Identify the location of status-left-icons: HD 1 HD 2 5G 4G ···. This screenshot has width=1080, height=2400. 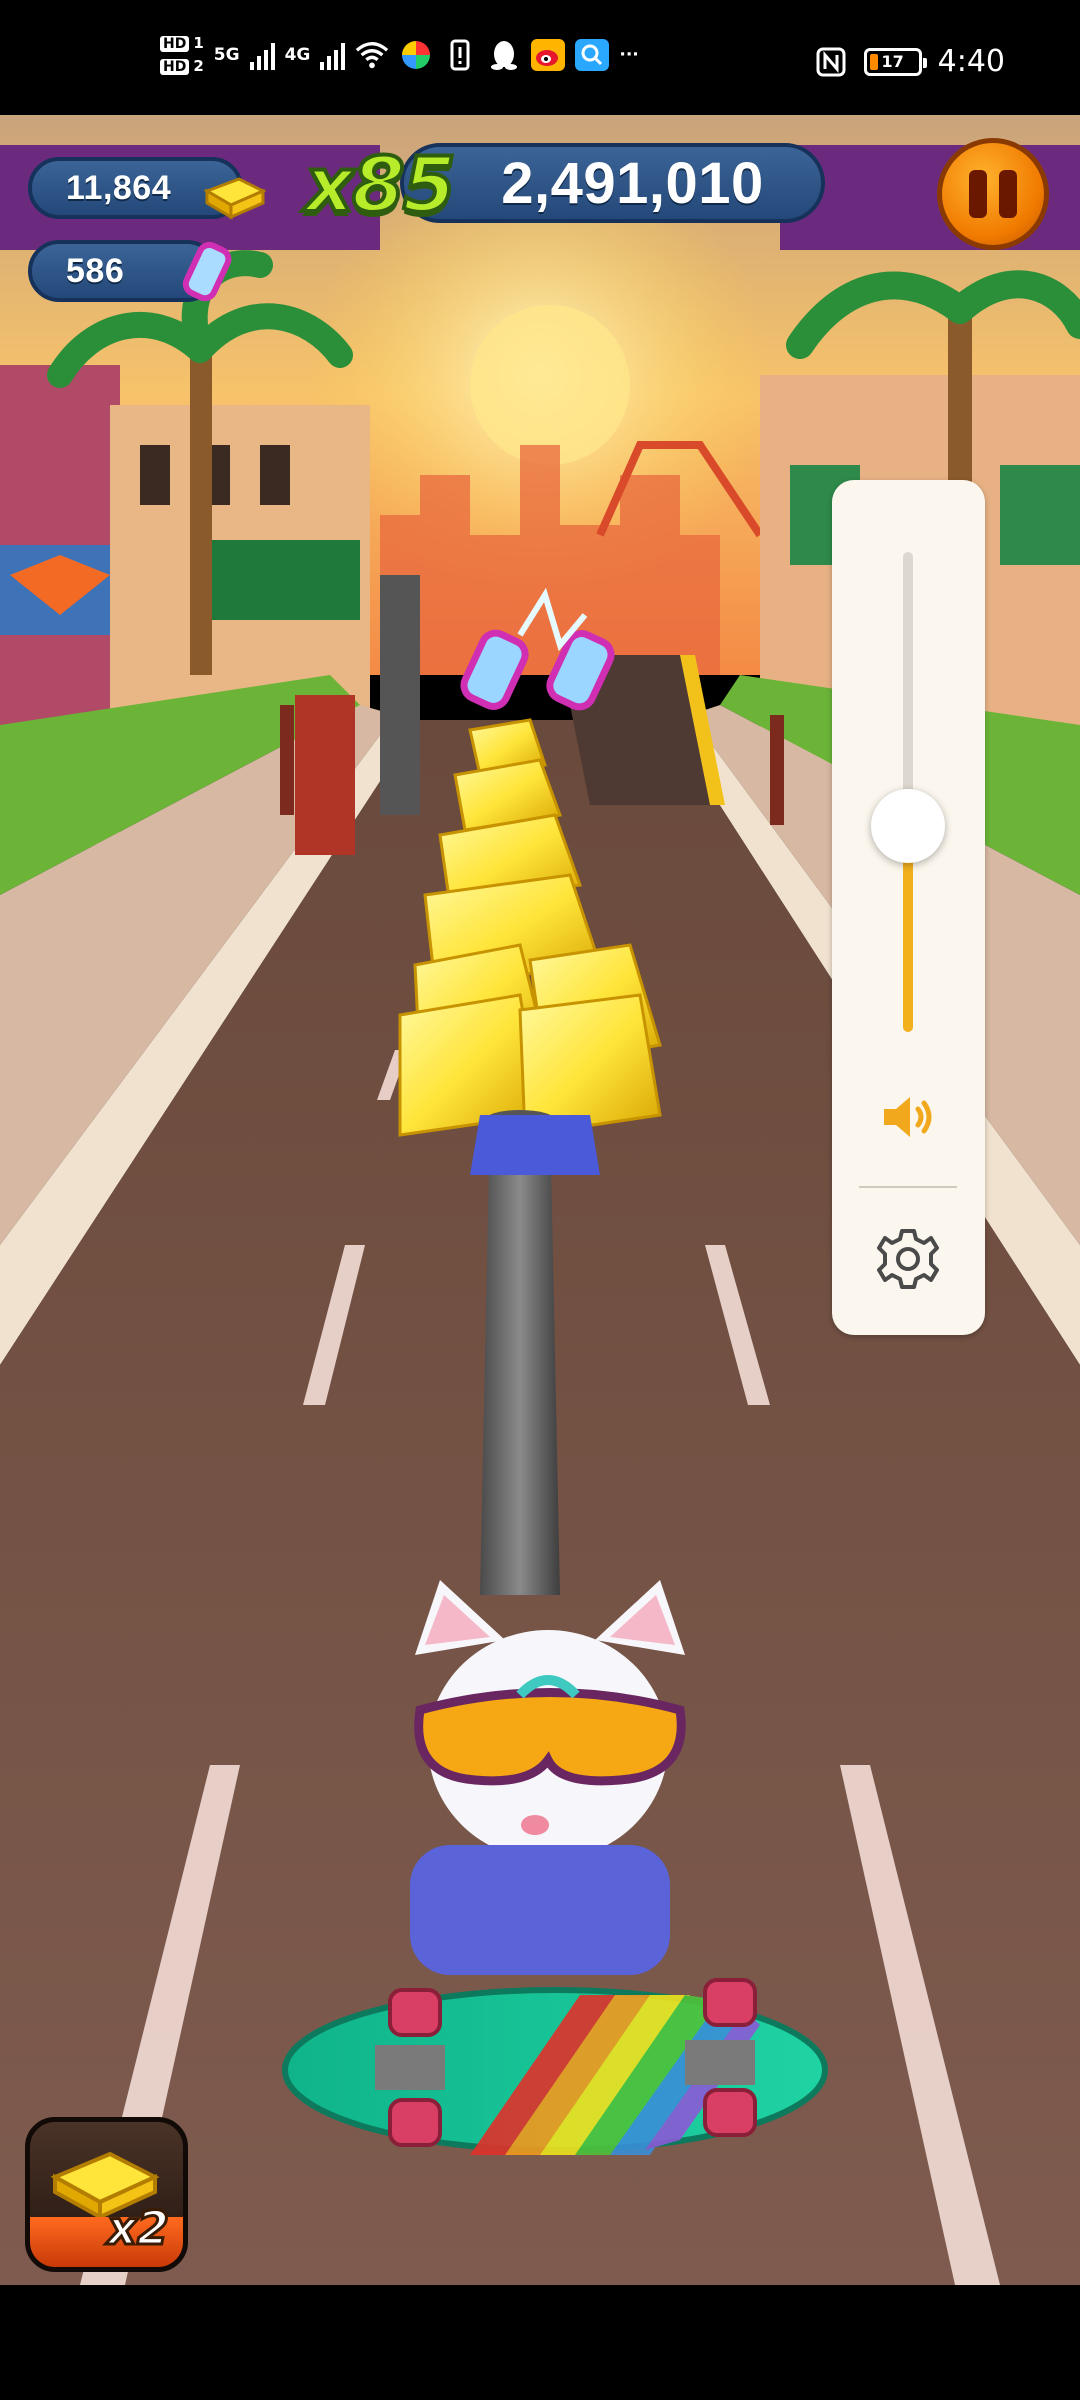
(399, 55).